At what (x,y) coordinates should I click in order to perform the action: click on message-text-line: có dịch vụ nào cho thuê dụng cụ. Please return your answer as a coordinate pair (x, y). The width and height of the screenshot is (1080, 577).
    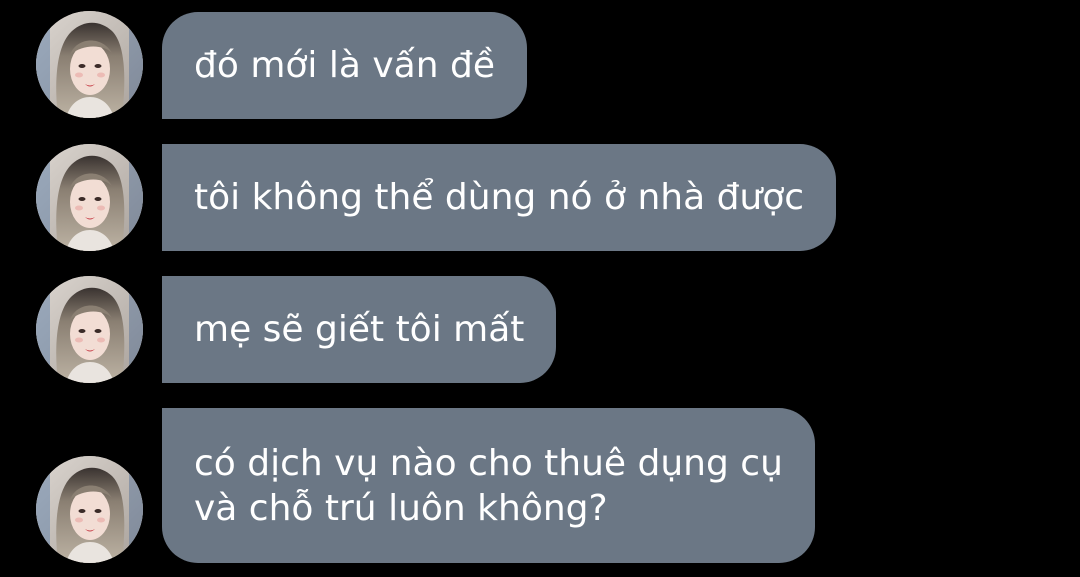
    Looking at the image, I should click on (488, 463).